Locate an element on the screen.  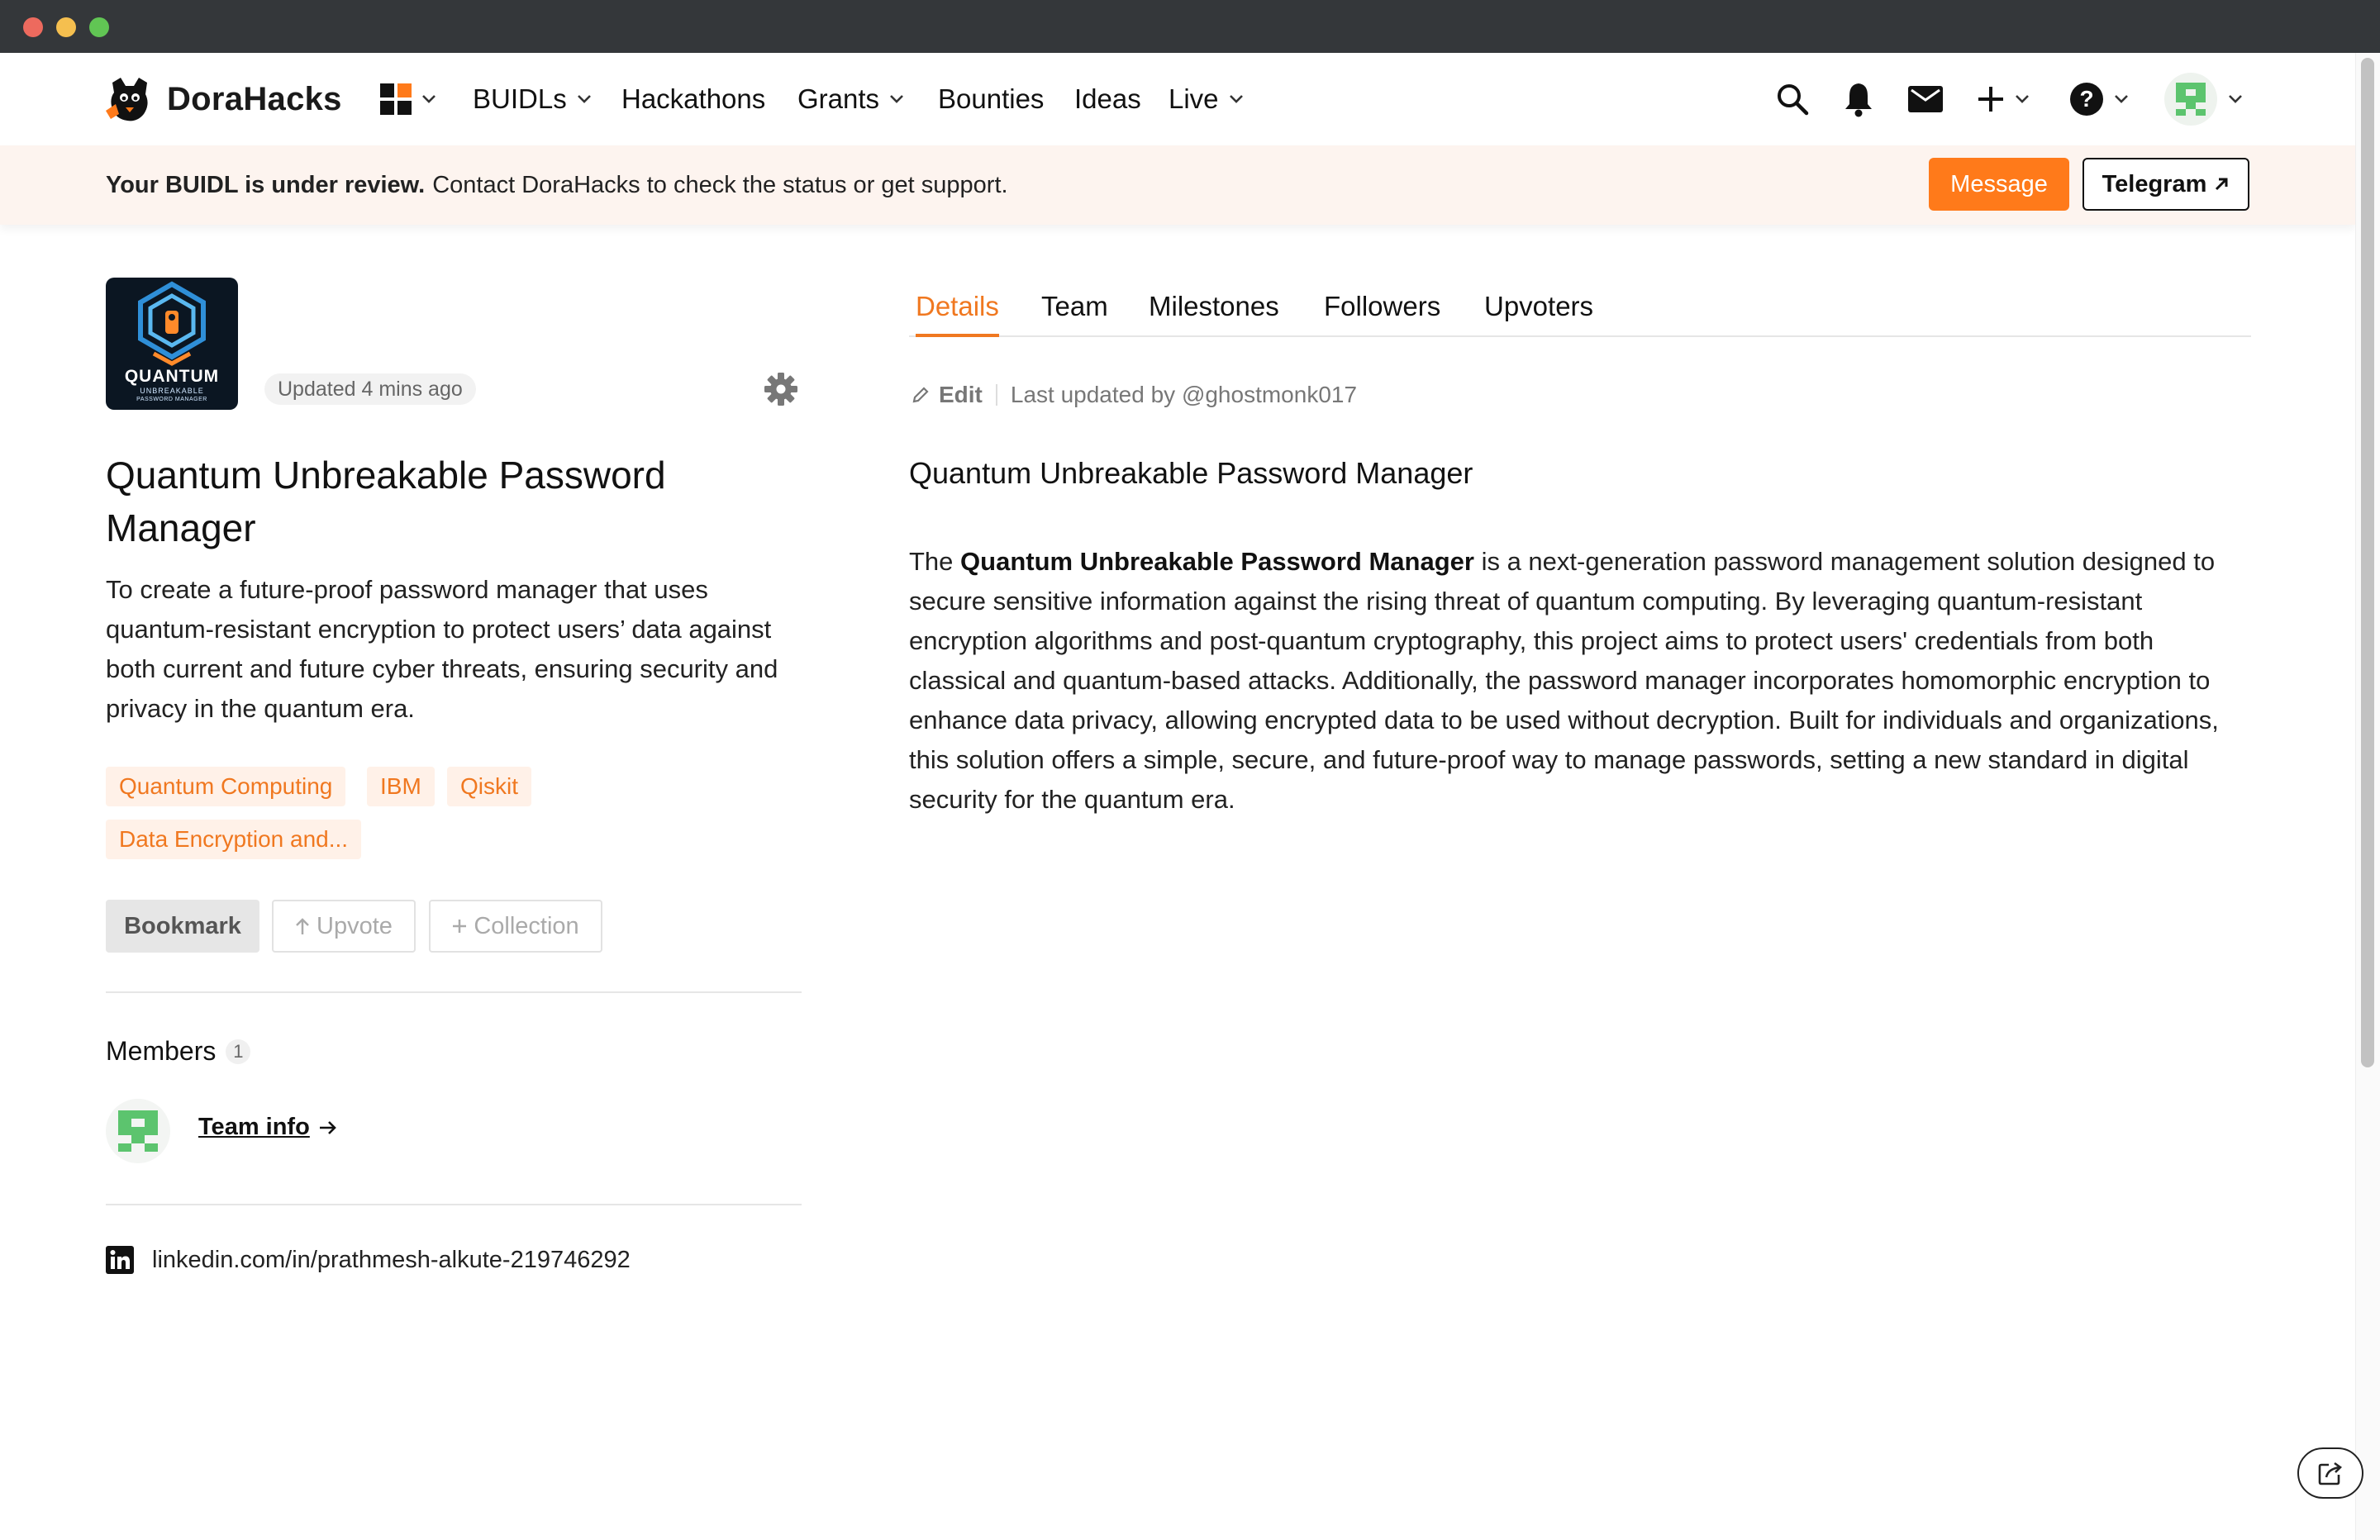
messages-button is located at coordinates (1925, 99).